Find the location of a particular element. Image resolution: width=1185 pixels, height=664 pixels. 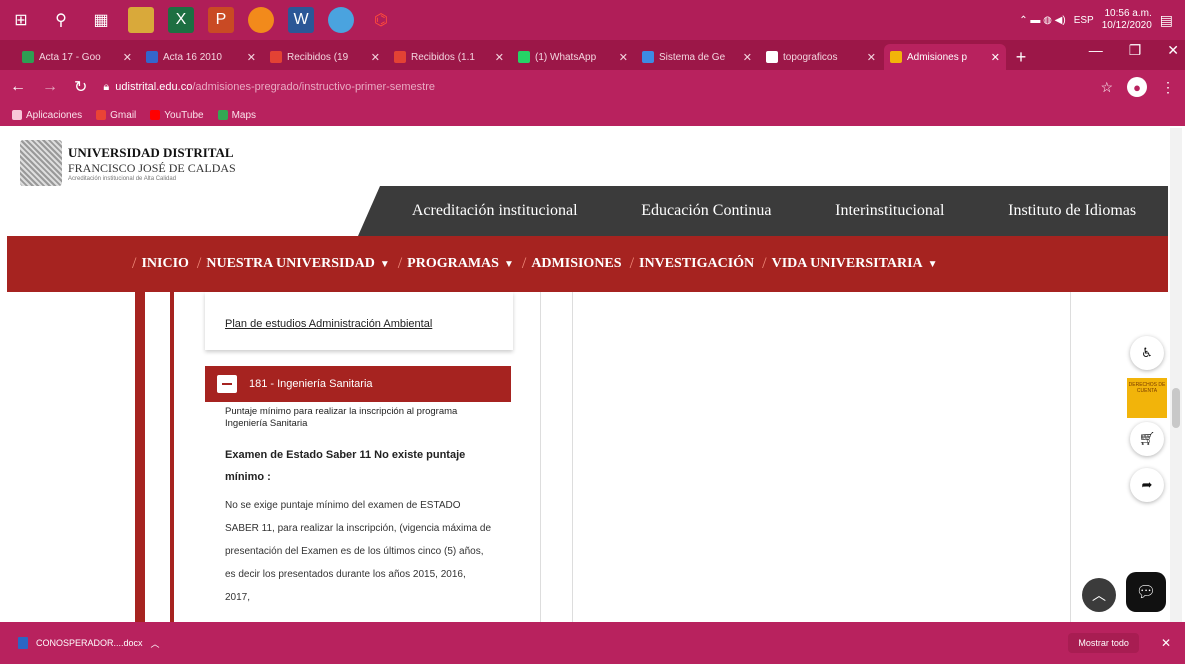

menu-icon: ⋮ is located at coordinates (1168, 87).